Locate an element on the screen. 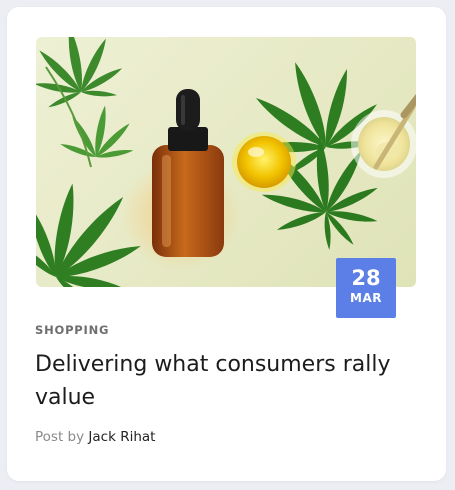 The image size is (455, 490). date-badge: 28 MAR is located at coordinates (366, 288).